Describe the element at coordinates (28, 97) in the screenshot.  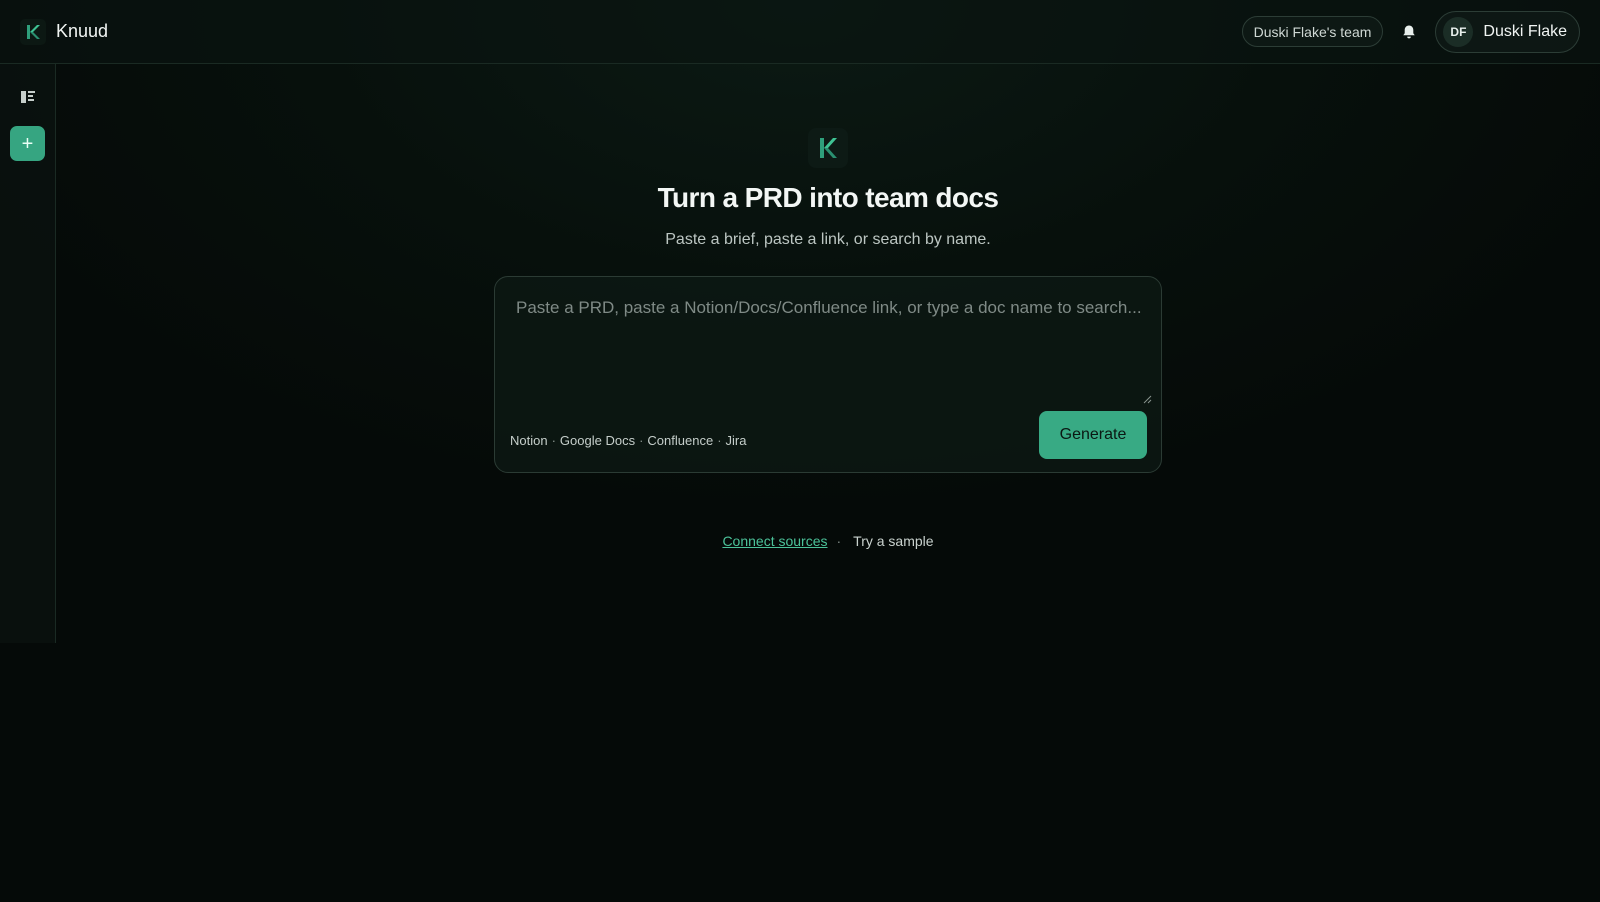
I see `sidebar-toggle-icon` at that location.